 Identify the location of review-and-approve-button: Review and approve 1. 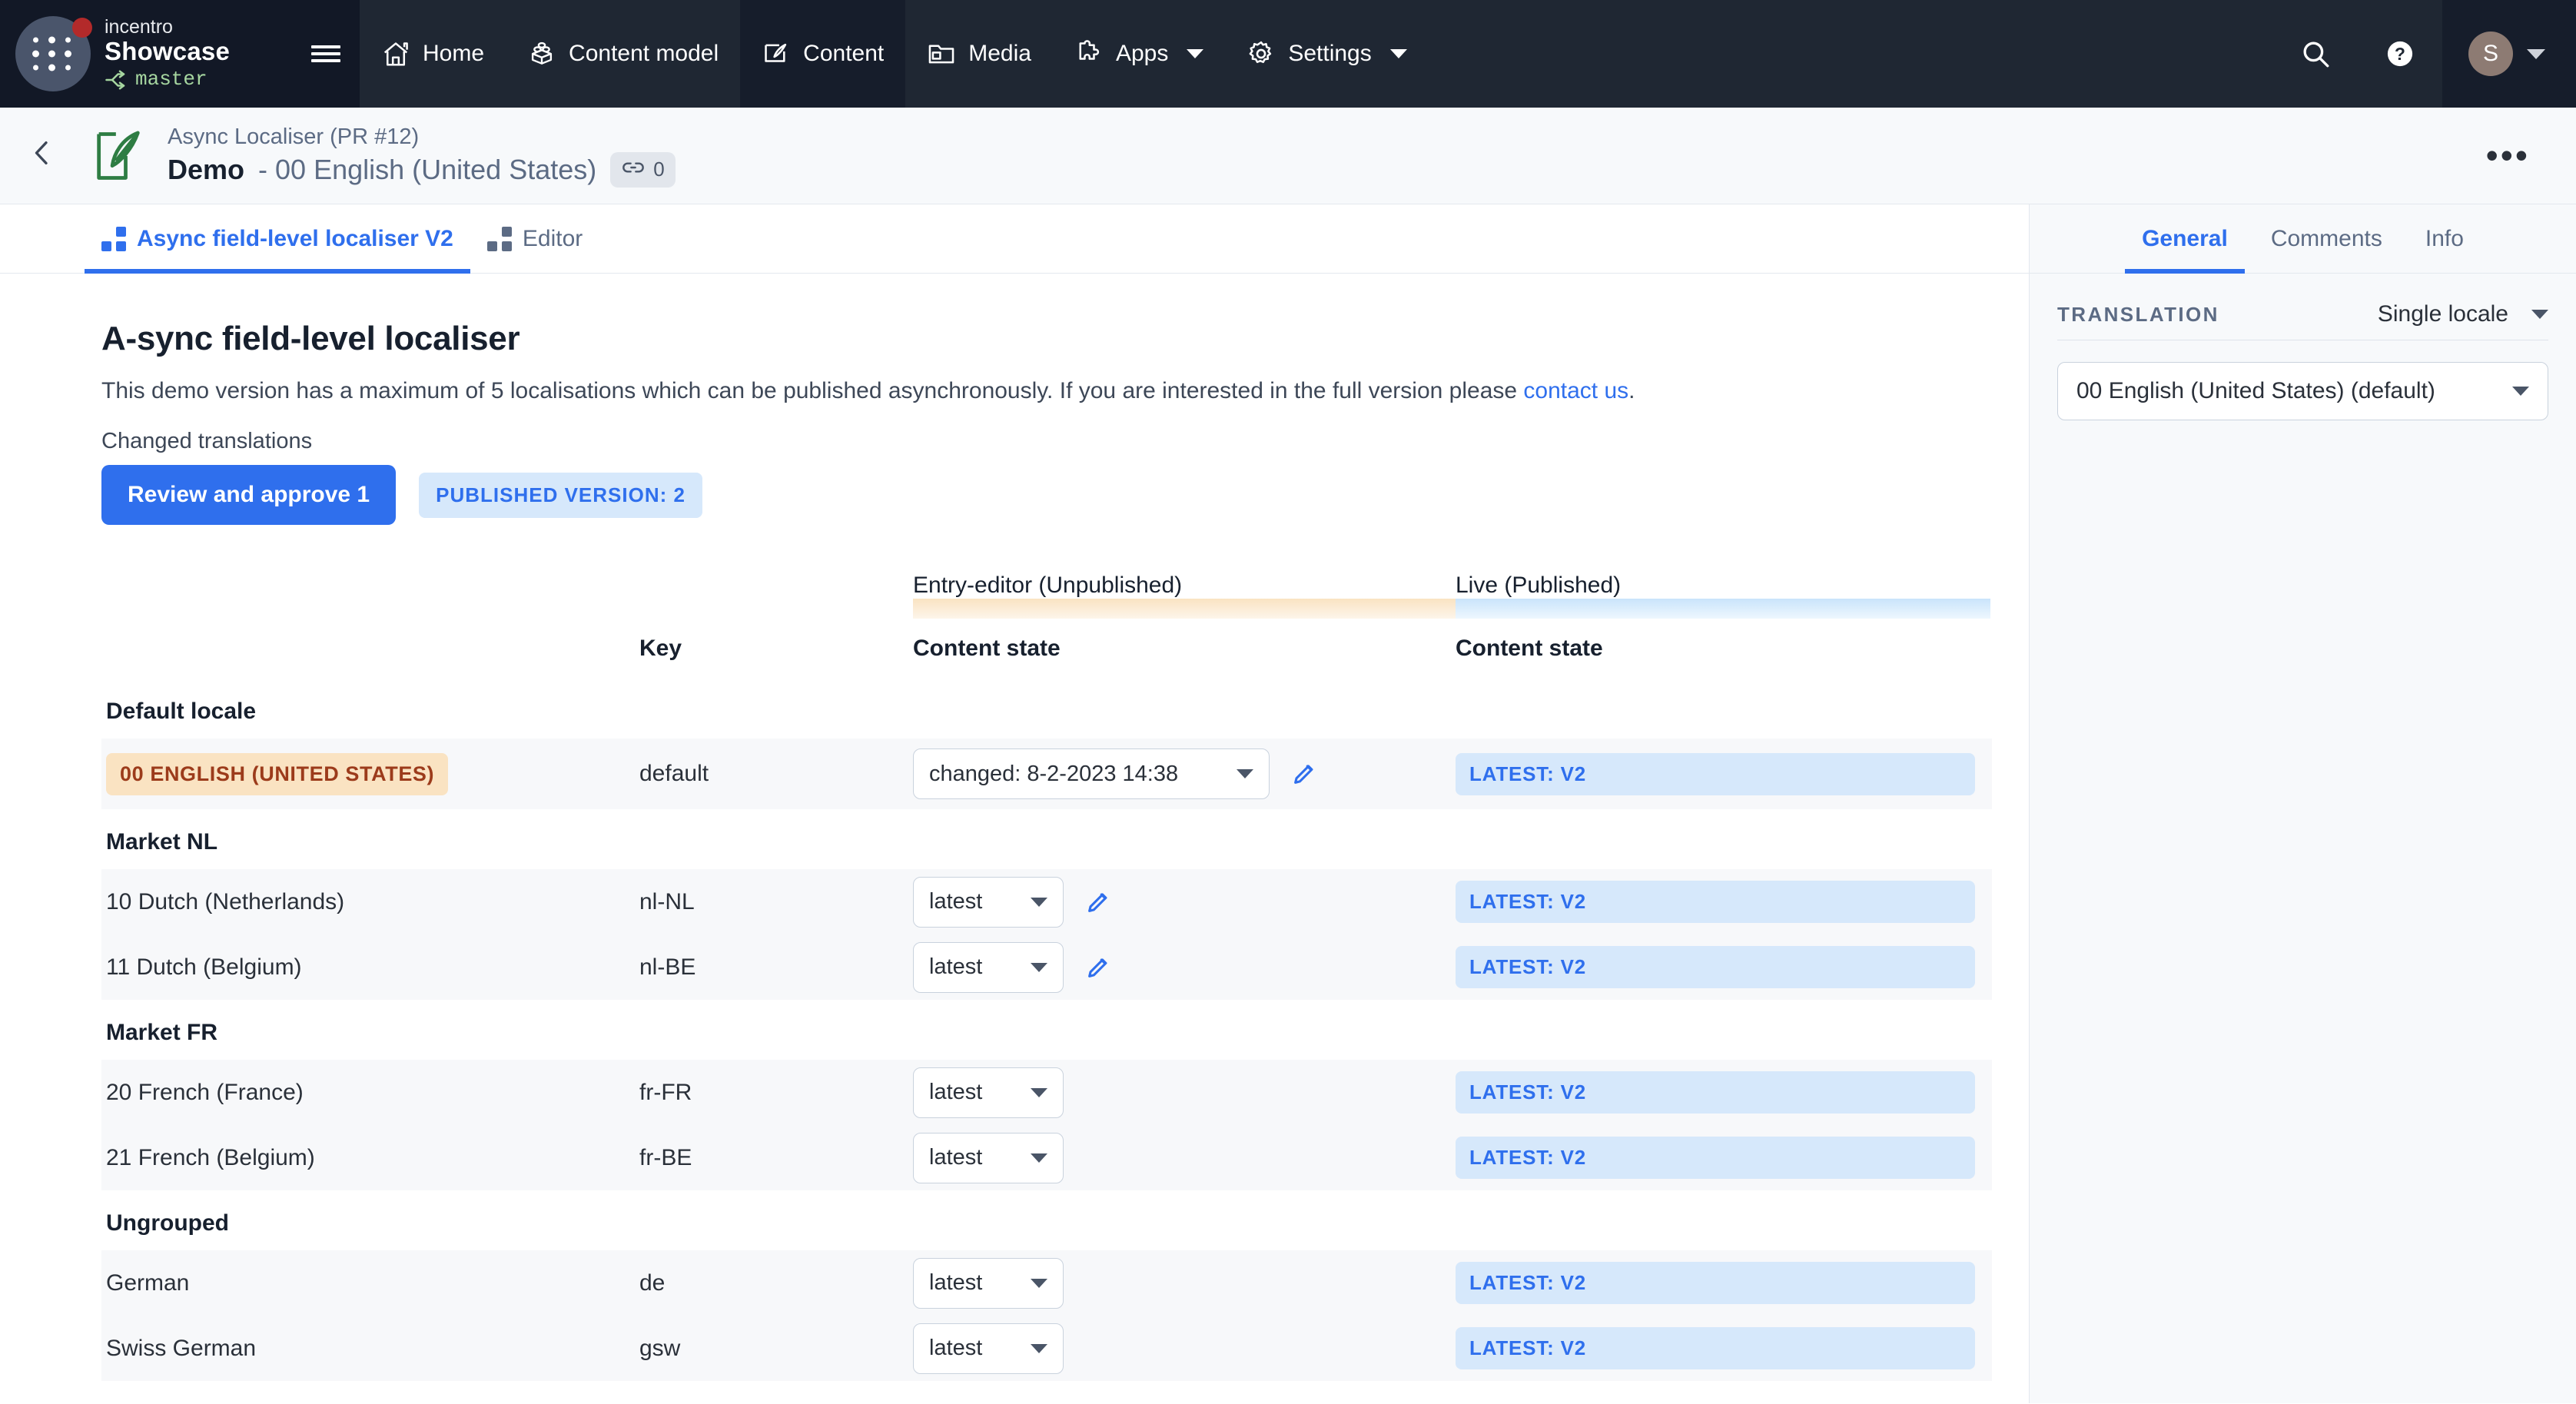
(249, 495).